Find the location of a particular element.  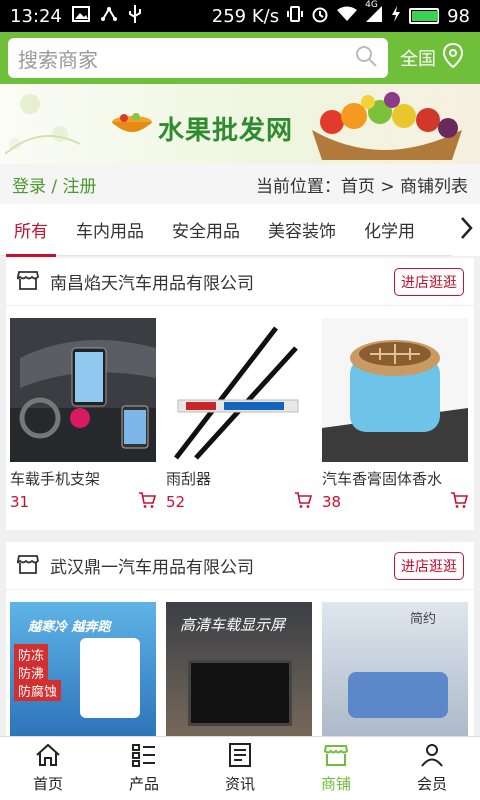

alarm-icon is located at coordinates (320, 16).